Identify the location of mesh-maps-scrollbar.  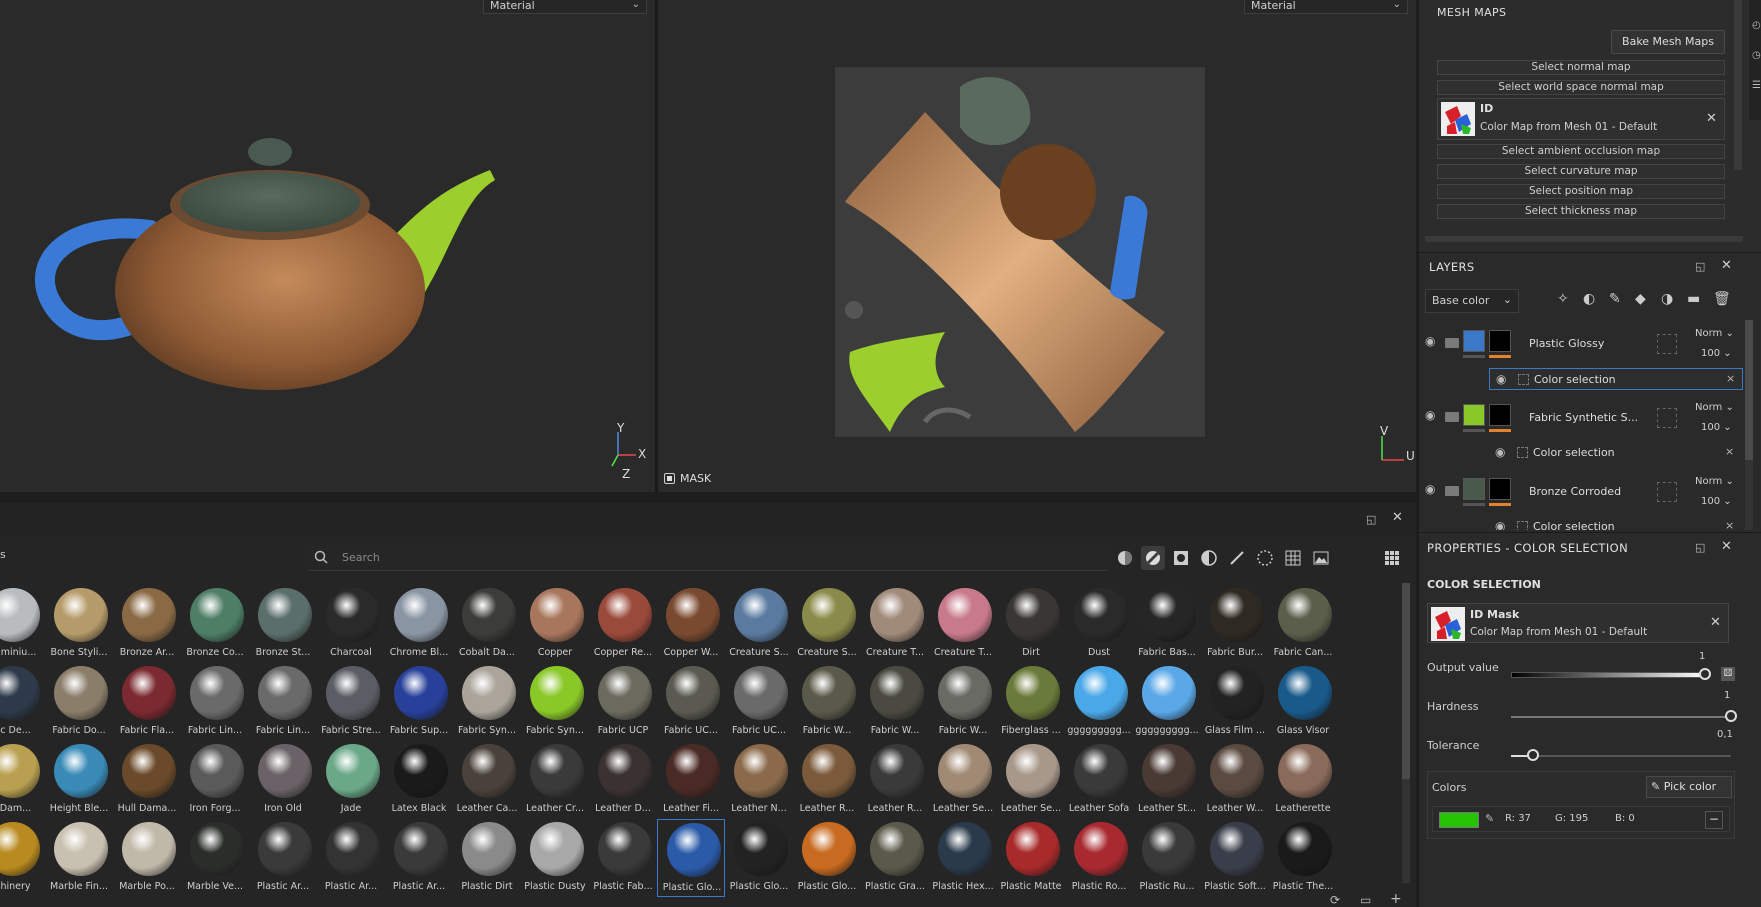
(1738, 85).